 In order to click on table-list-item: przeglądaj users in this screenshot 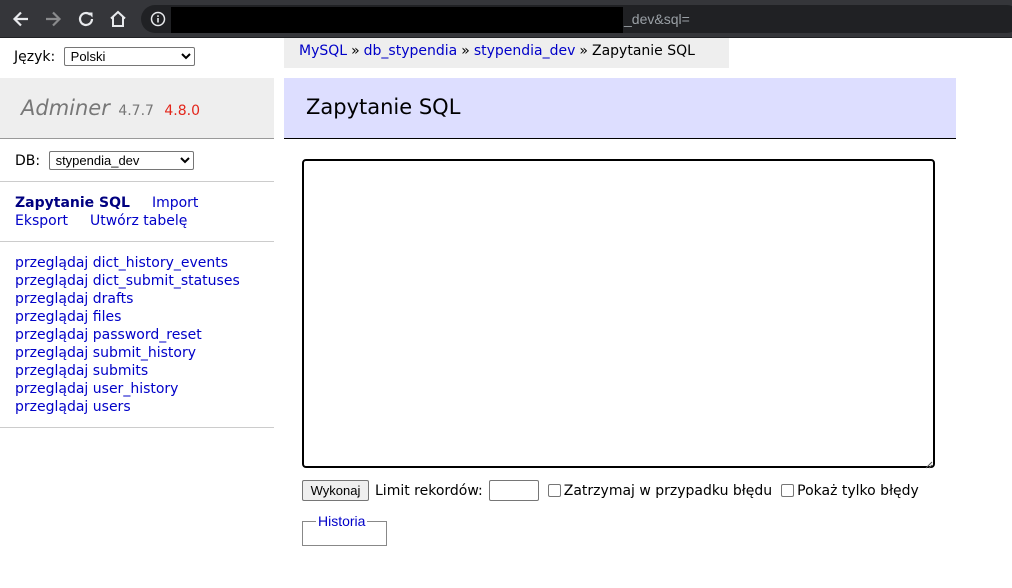, I will do `click(127, 407)`.